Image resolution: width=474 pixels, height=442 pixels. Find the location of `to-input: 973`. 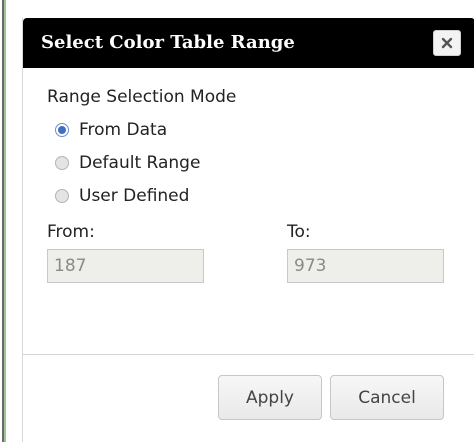

to-input: 973 is located at coordinates (365, 266).